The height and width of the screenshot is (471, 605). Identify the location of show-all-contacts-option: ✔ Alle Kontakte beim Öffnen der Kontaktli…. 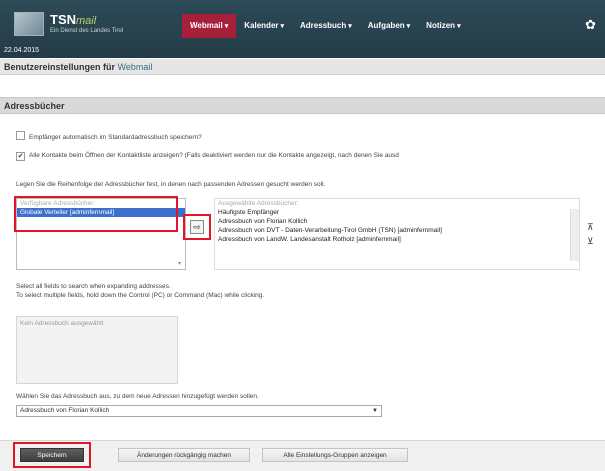
(207, 156).